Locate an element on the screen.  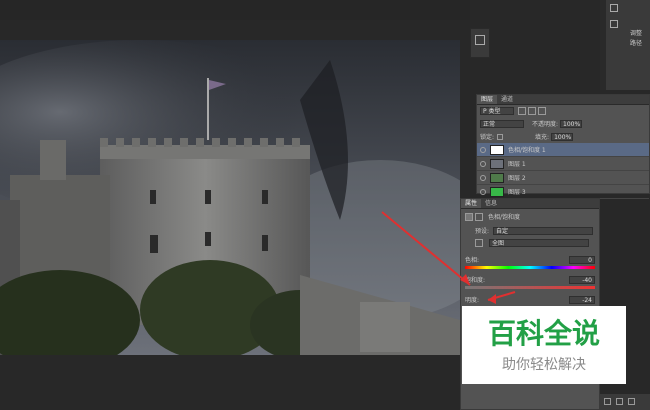
fill-label: 填充: is located at coordinates (542, 137).